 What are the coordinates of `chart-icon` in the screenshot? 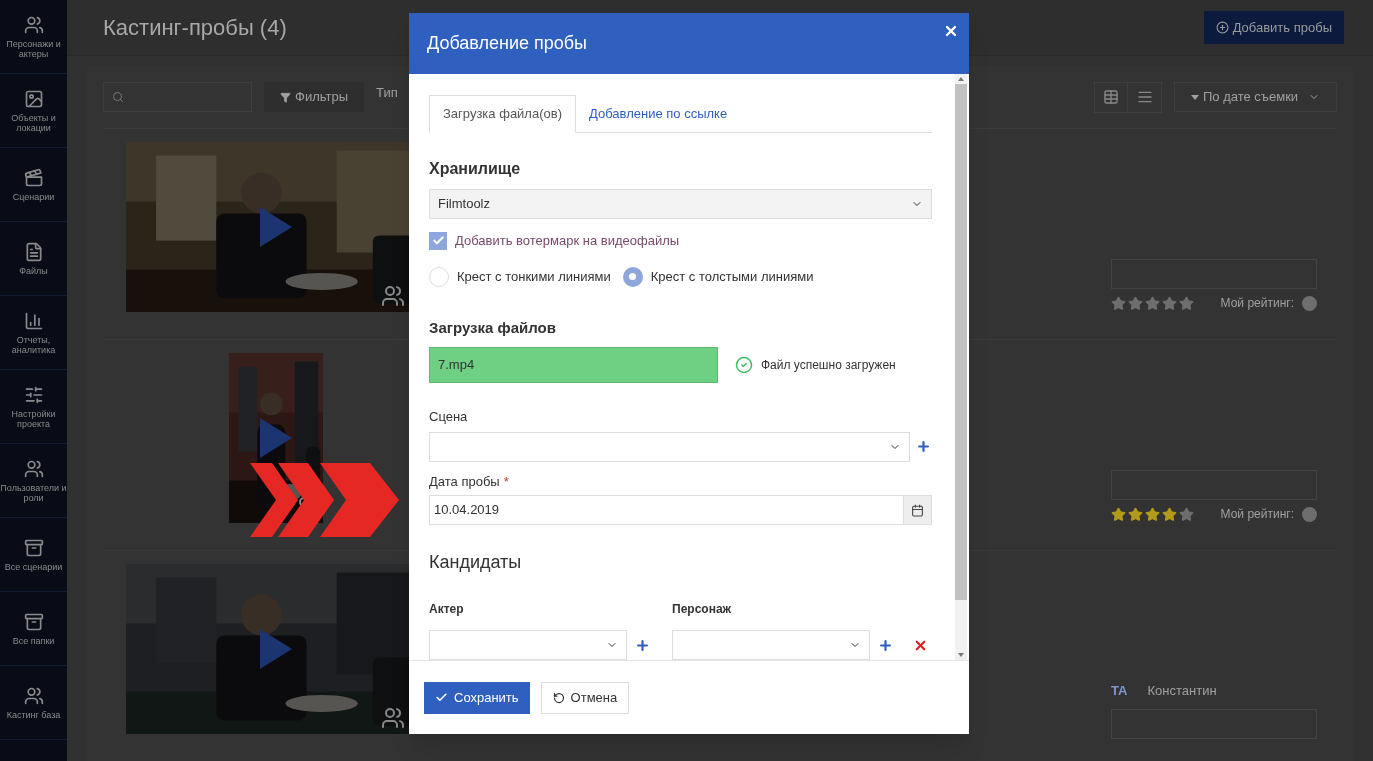 It's located at (33, 320).